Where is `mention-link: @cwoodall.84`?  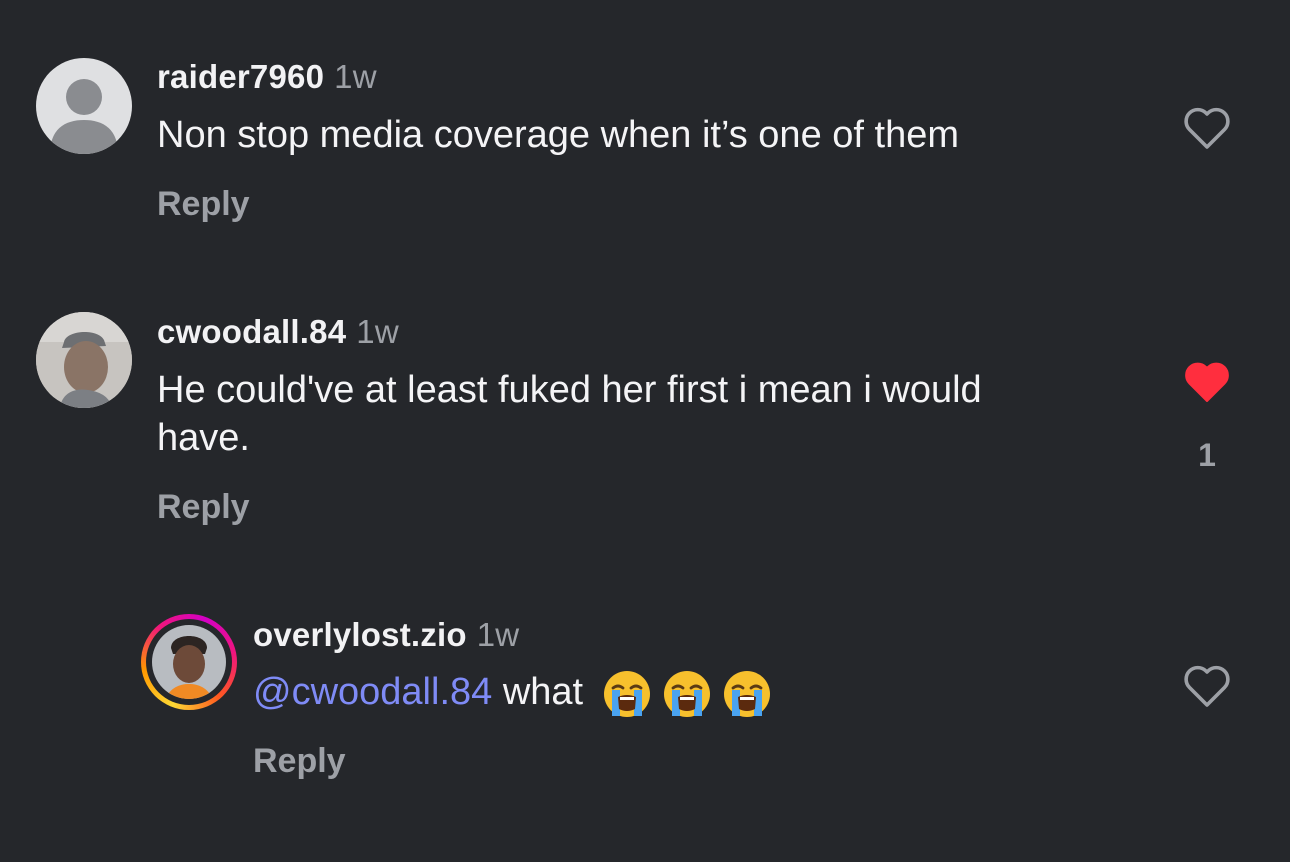
mention-link: @cwoodall.84 is located at coordinates (372, 692).